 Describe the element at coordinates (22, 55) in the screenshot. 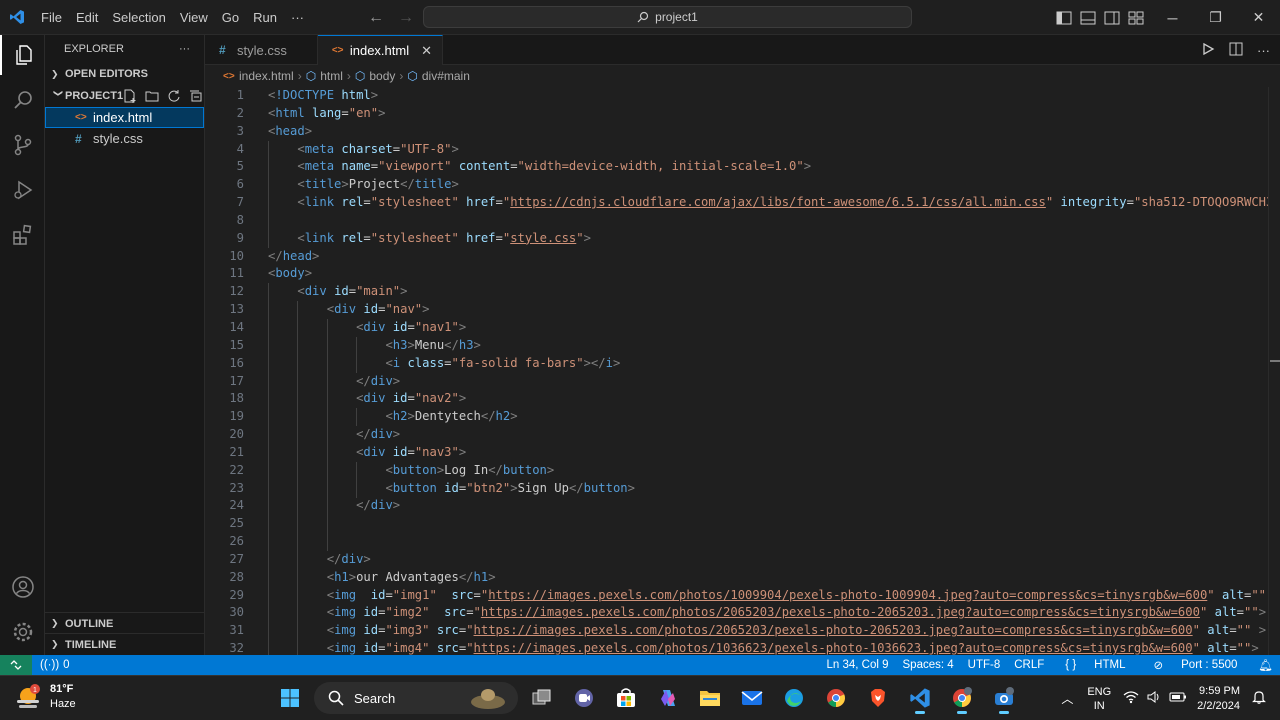

I see `explorer-icon` at that location.